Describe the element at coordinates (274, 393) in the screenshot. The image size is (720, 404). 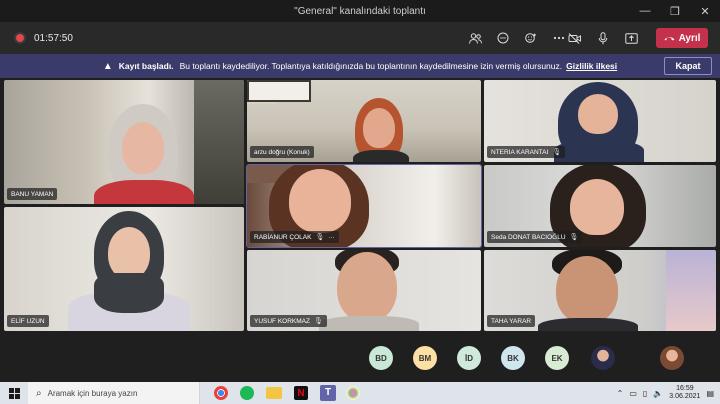
I see `file-explorer-icon` at that location.